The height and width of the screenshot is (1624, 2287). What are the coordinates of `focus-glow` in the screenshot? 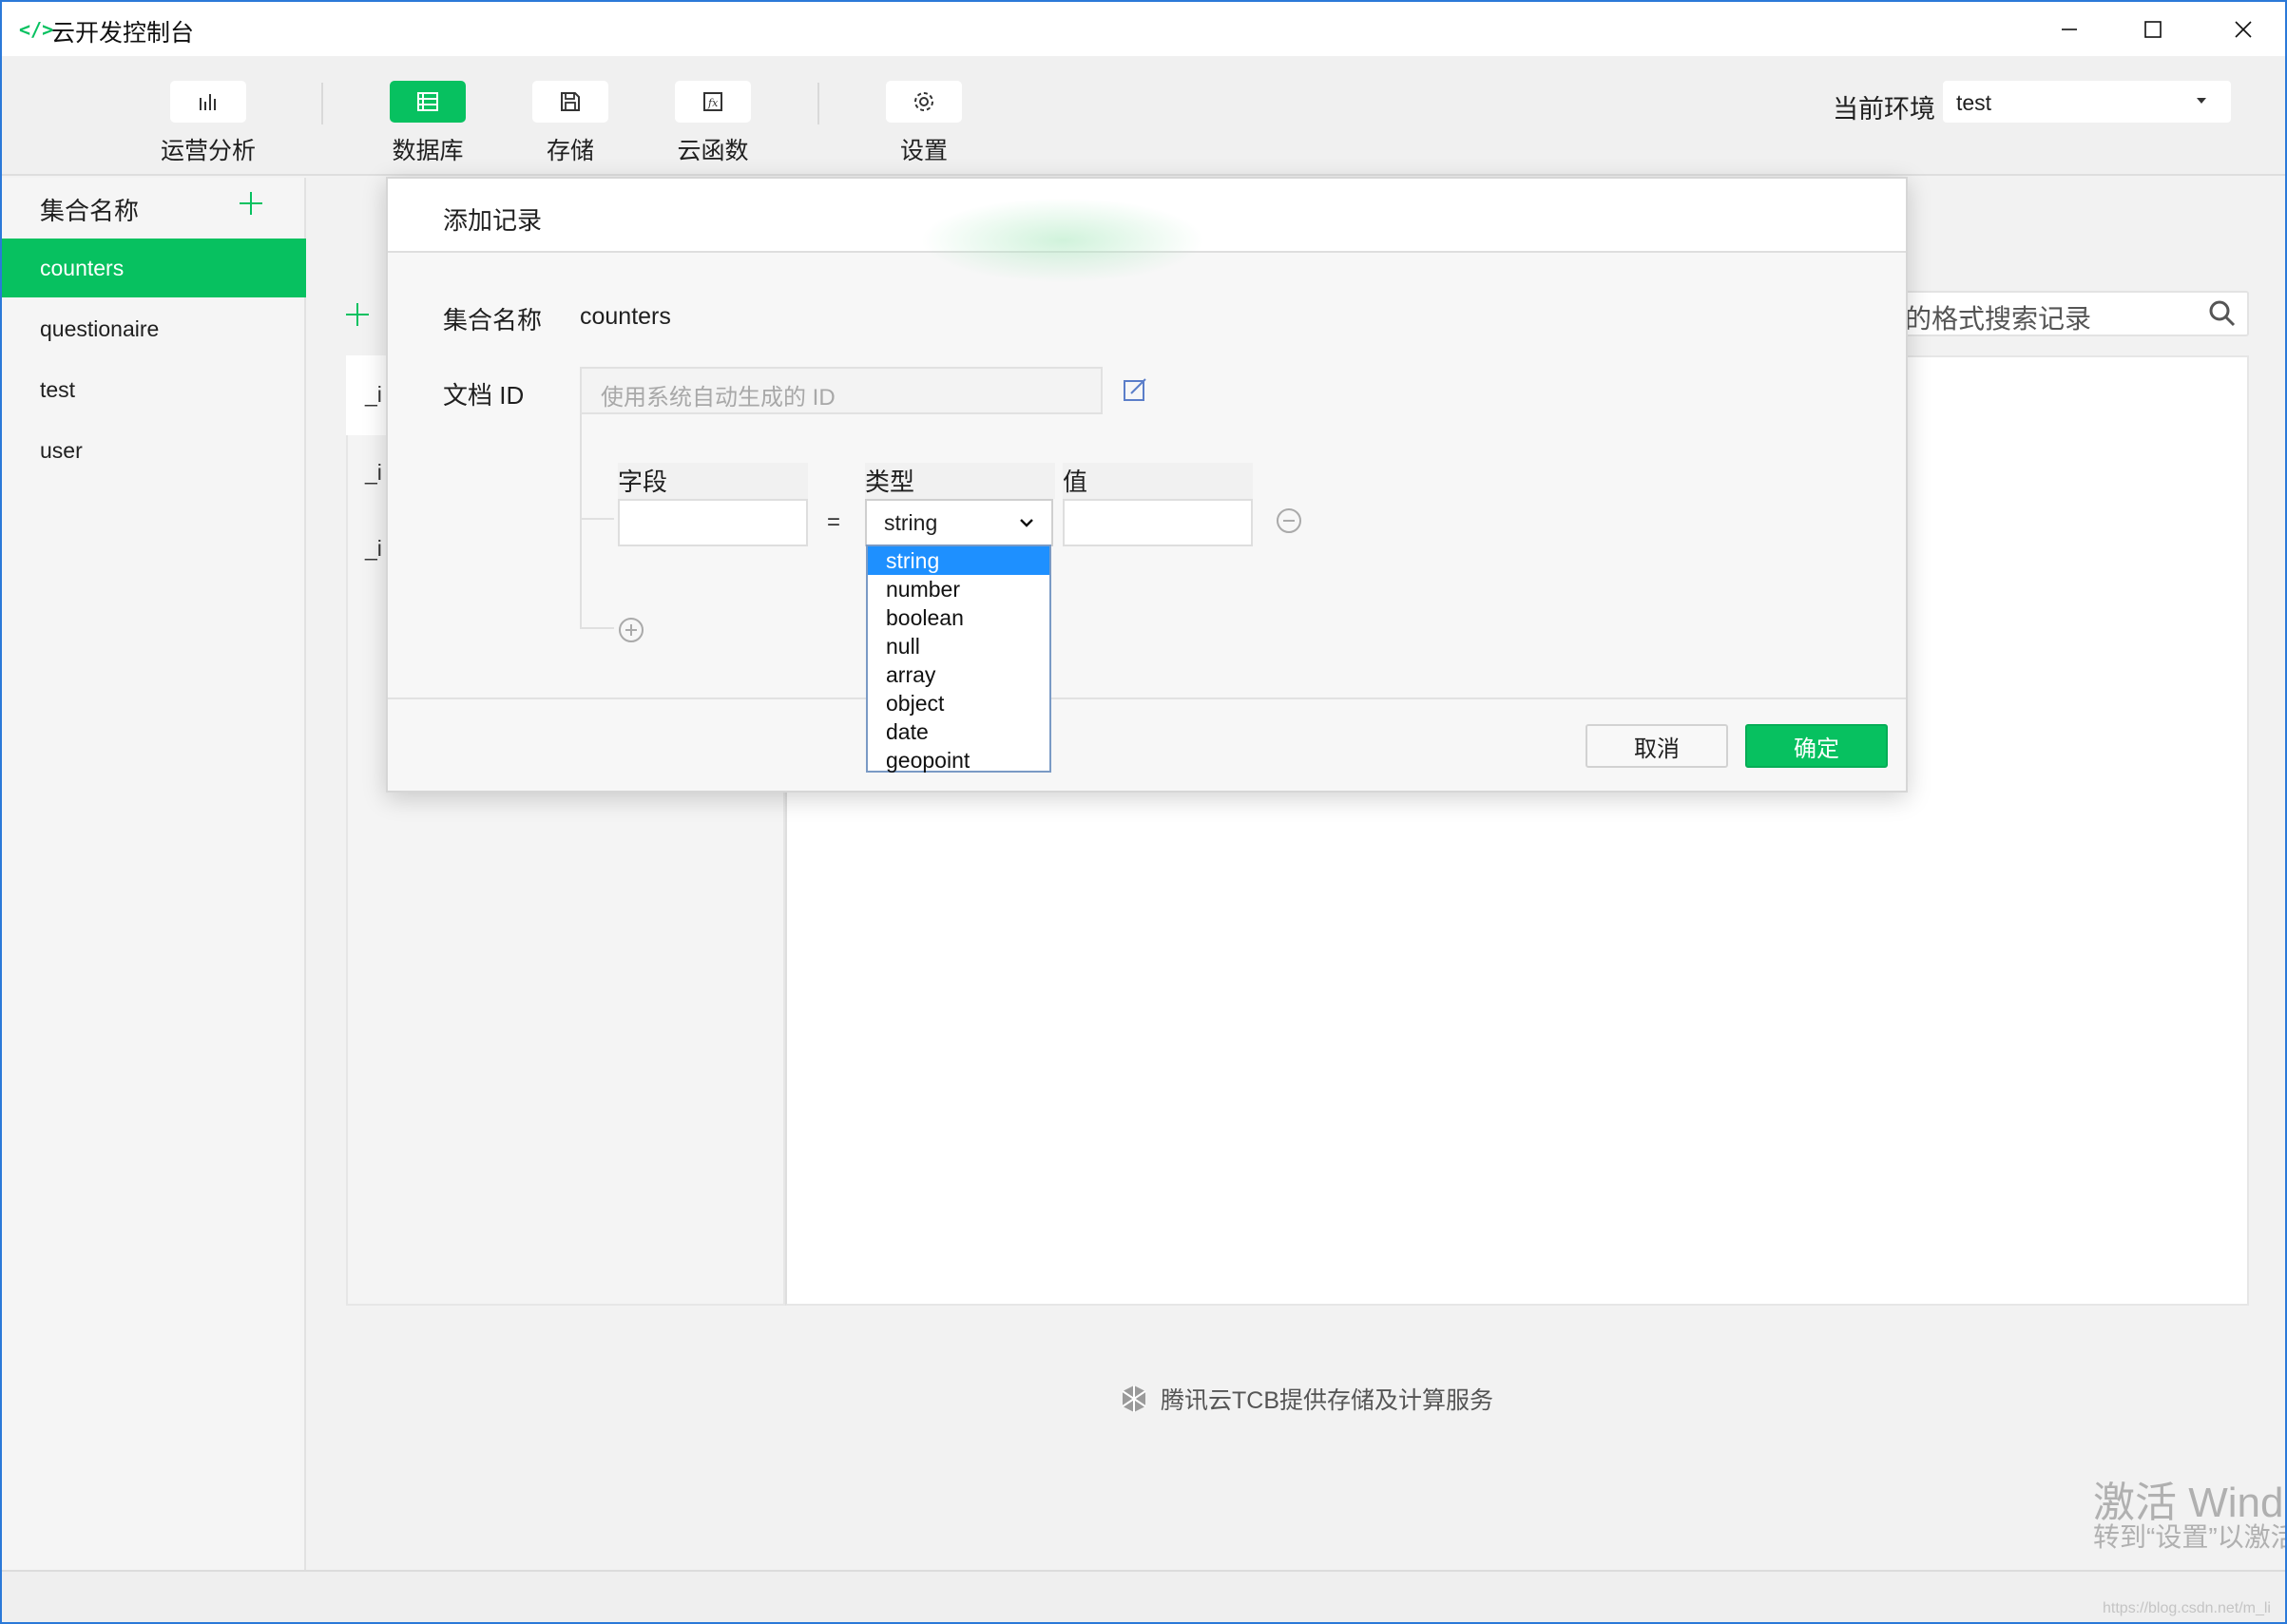 It's located at (1062, 240).